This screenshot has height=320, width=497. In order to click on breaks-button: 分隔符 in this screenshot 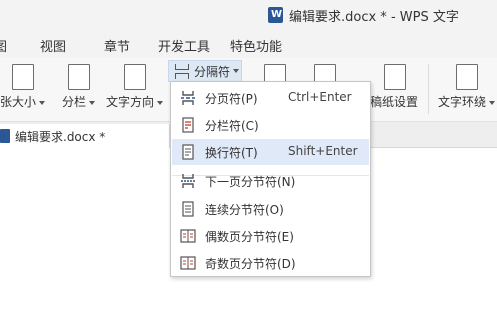, I will do `click(205, 71)`.